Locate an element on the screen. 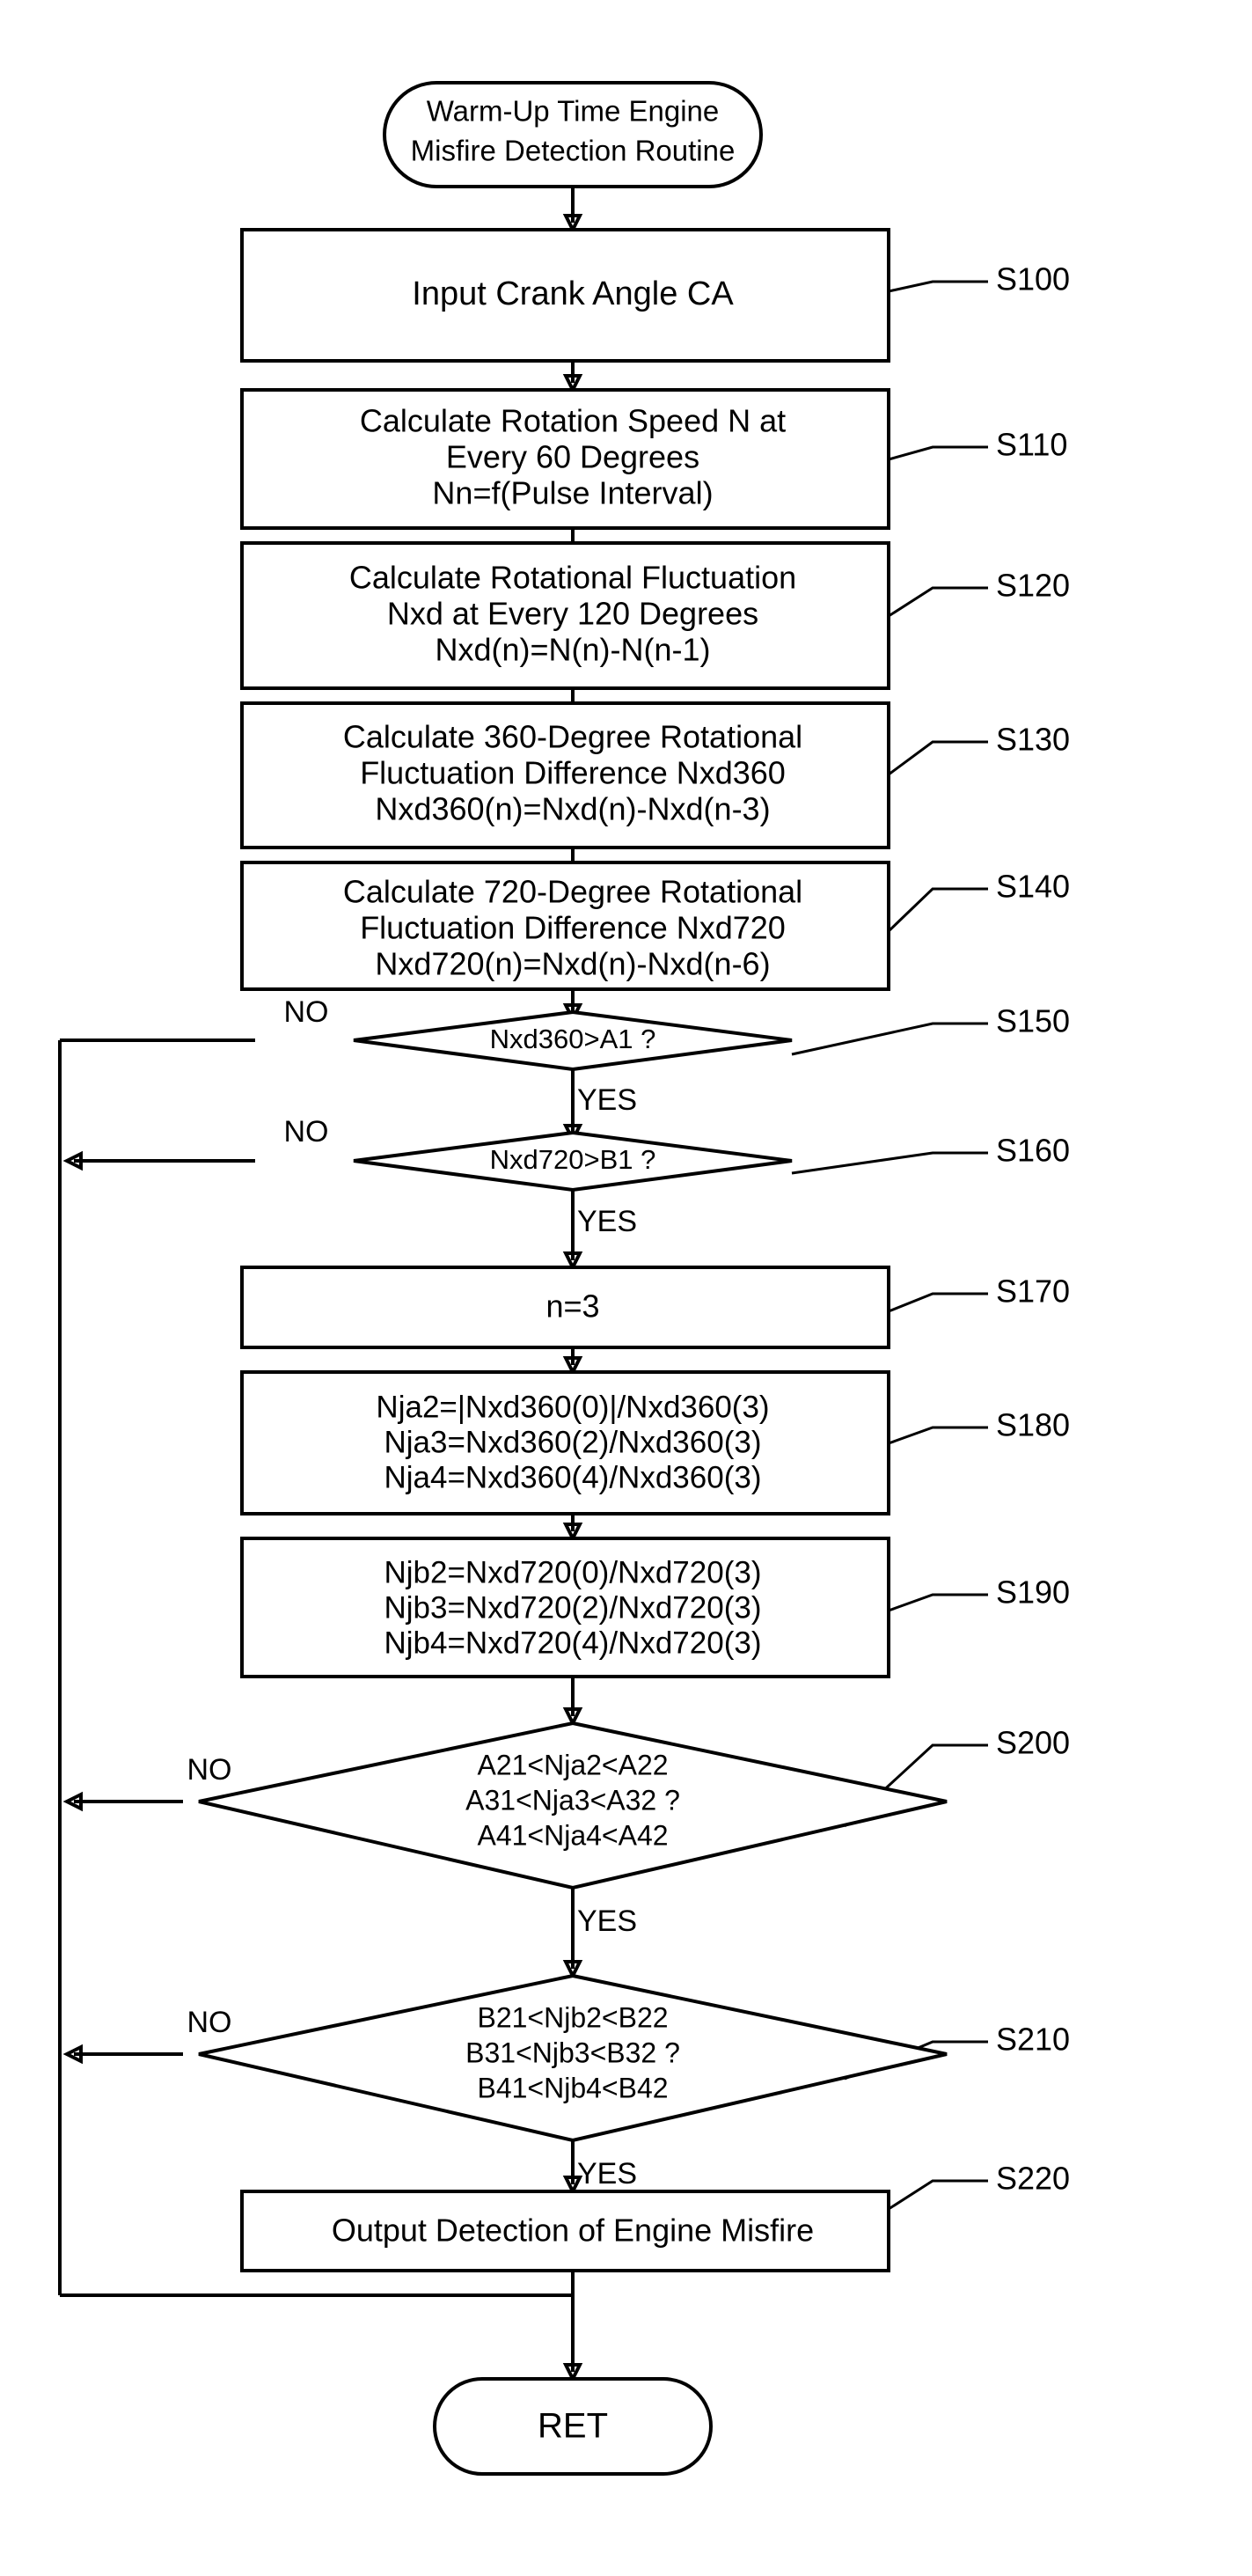 This screenshot has height=2576, width=1252. node-s120-line-3: Nxd(n)=N(n)-N(n-1) is located at coordinates (572, 650).